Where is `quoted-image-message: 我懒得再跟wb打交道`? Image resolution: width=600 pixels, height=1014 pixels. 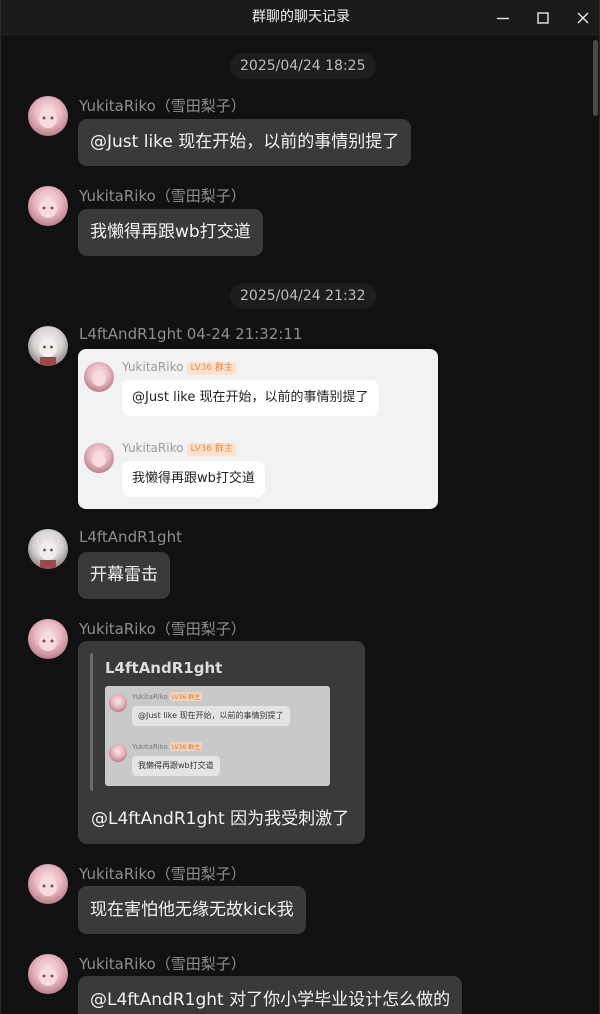
quoted-image-message: 我懒得再跟wb打交道 is located at coordinates (176, 766).